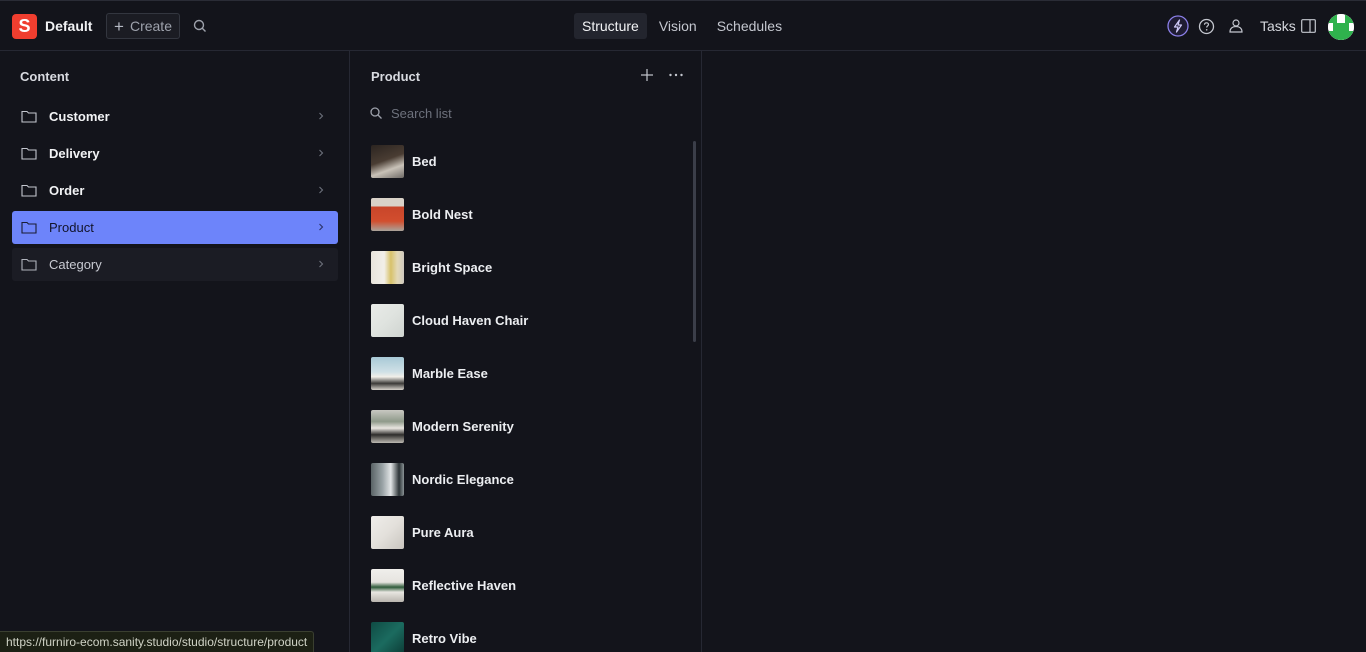 The image size is (1366, 652). What do you see at coordinates (79, 116) in the screenshot?
I see `content-item-label: Customer` at bounding box center [79, 116].